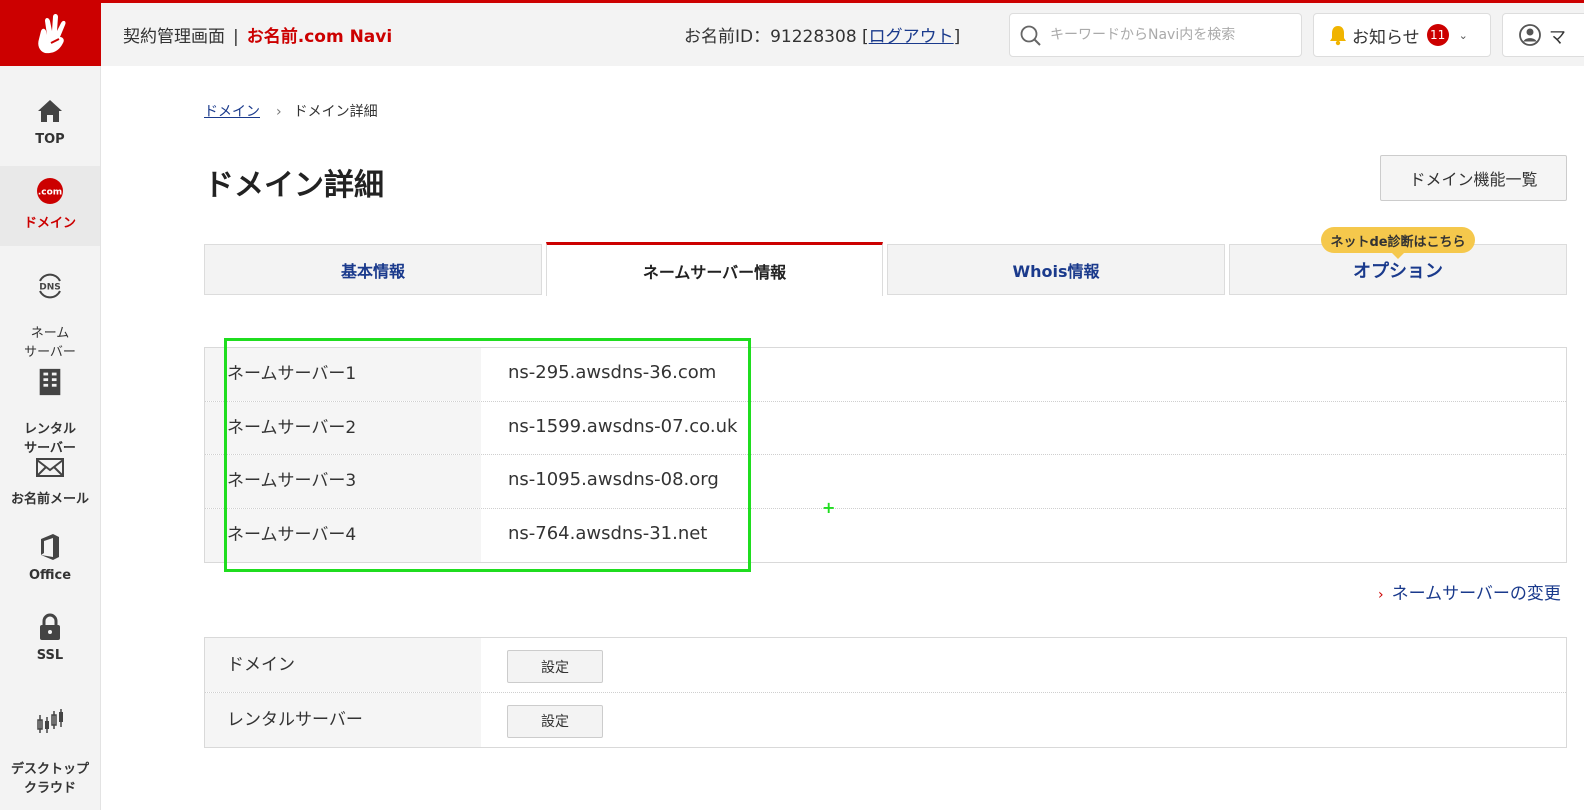  What do you see at coordinates (335, 112) in the screenshot?
I see `breadcrumb-current: ドメイン詳細` at bounding box center [335, 112].